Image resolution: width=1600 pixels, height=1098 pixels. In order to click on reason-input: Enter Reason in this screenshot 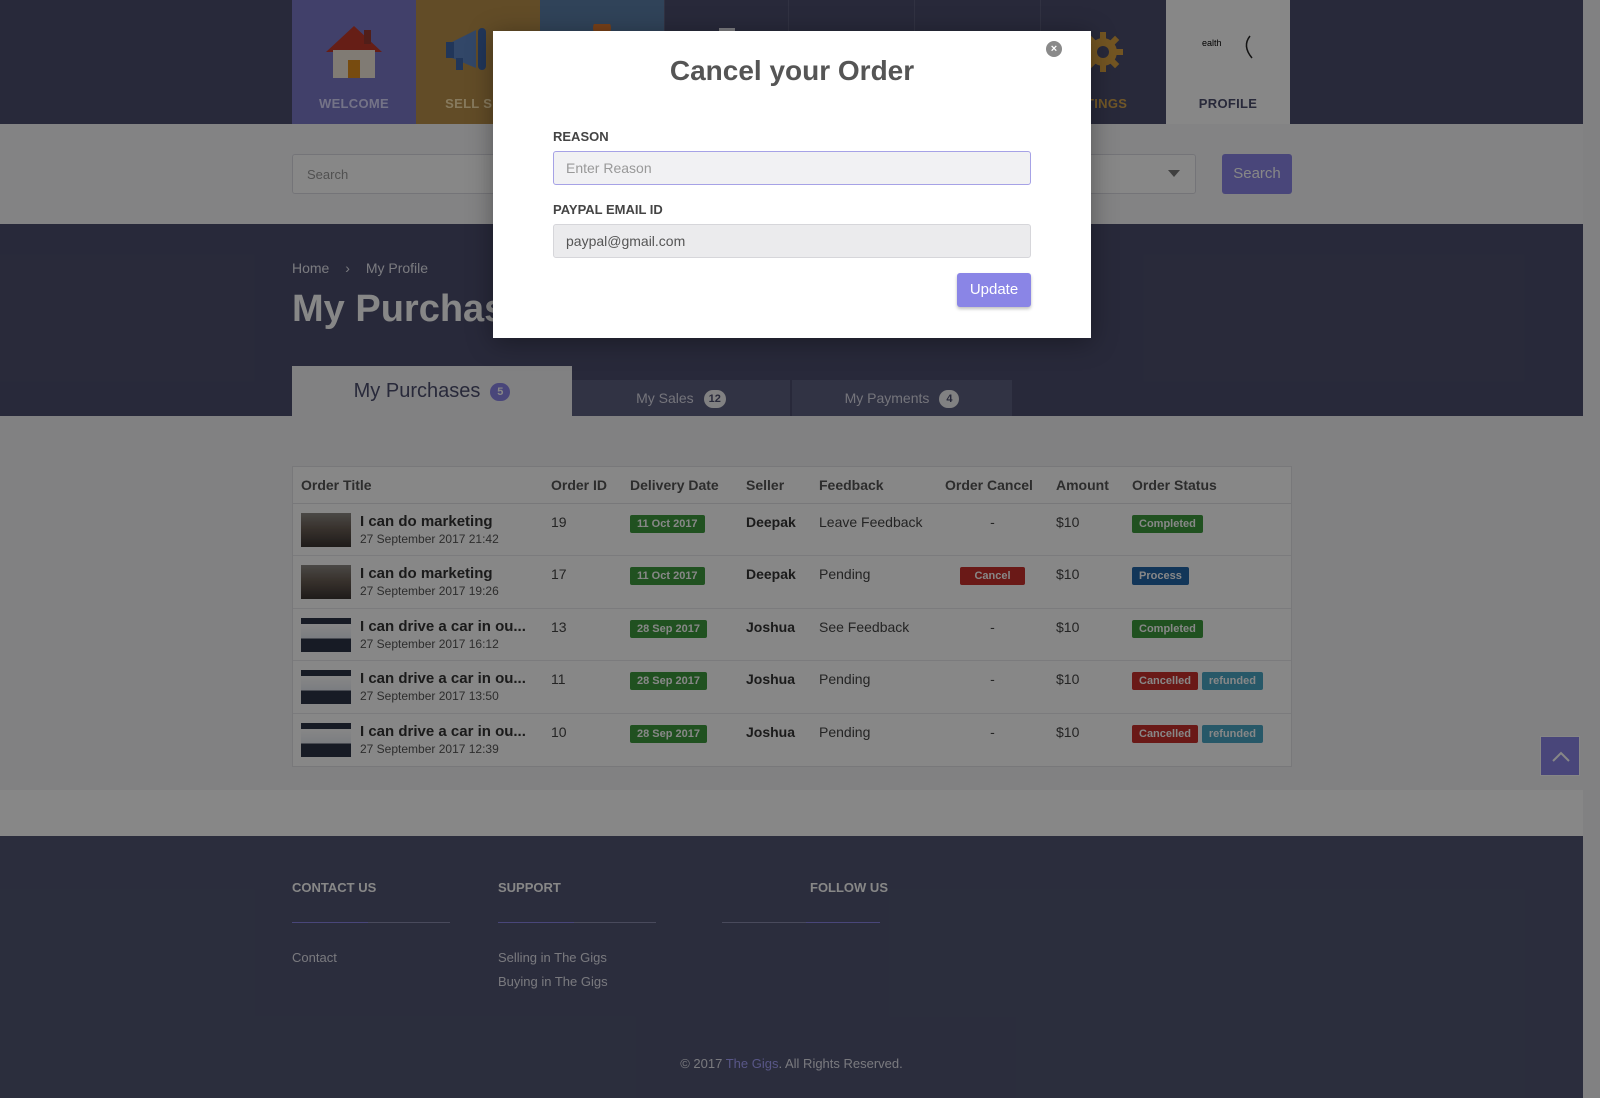, I will do `click(792, 168)`.